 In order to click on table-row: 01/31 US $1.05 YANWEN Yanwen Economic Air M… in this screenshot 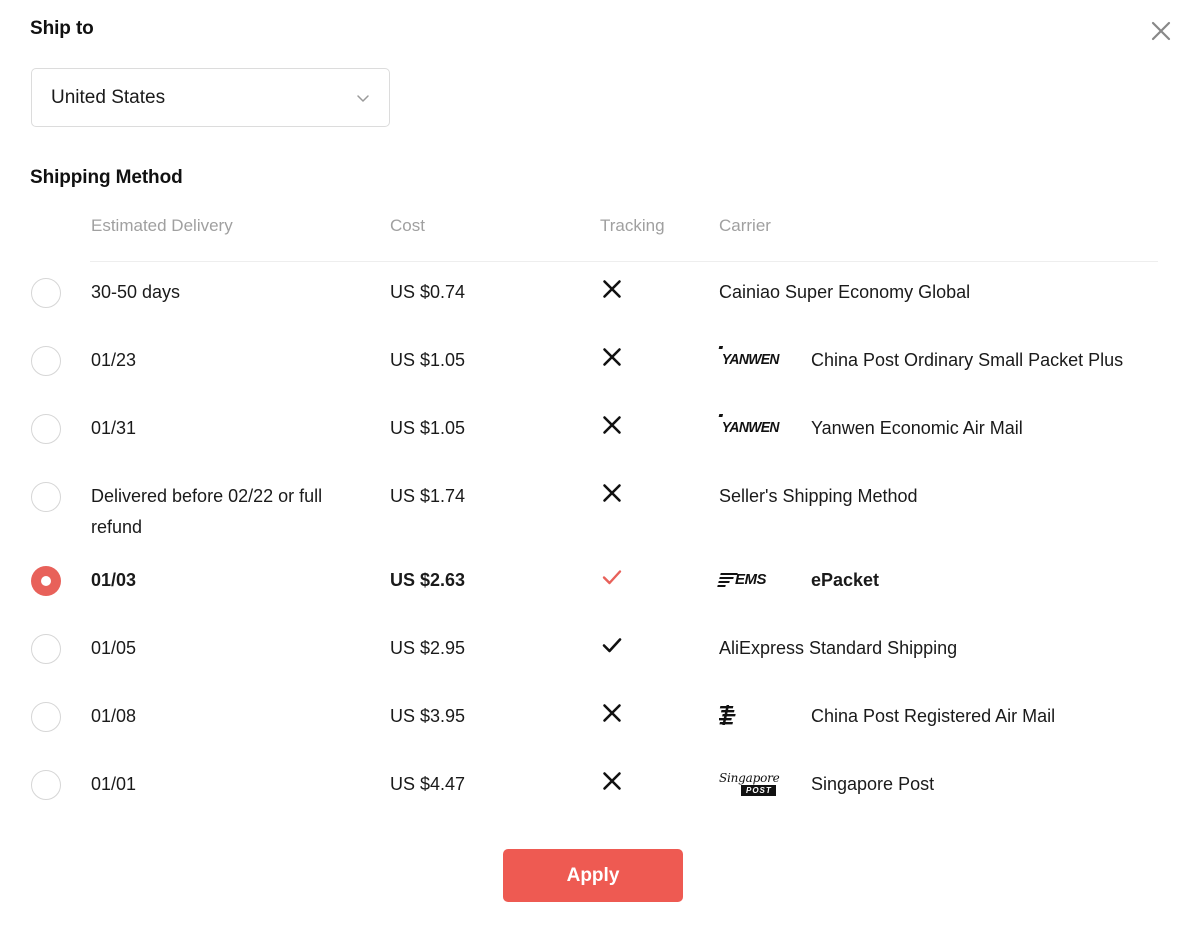, I will do `click(600, 435)`.